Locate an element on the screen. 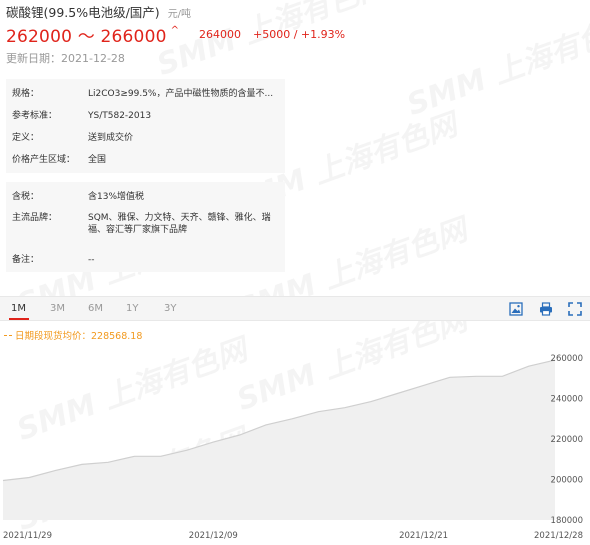 The height and width of the screenshot is (545, 590). y-tick-label: 260000 is located at coordinates (567, 359).